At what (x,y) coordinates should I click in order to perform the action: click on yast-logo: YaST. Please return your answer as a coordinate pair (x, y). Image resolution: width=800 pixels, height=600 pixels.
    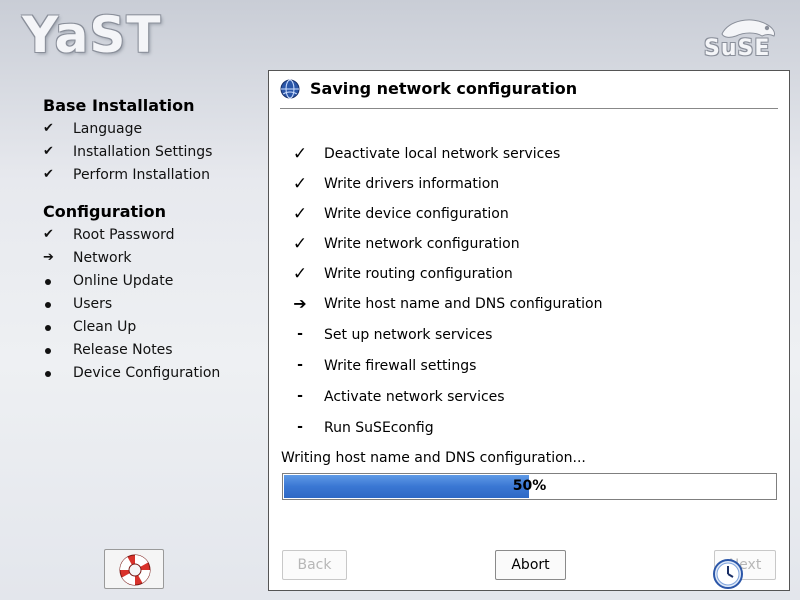
    Looking at the image, I should click on (92, 35).